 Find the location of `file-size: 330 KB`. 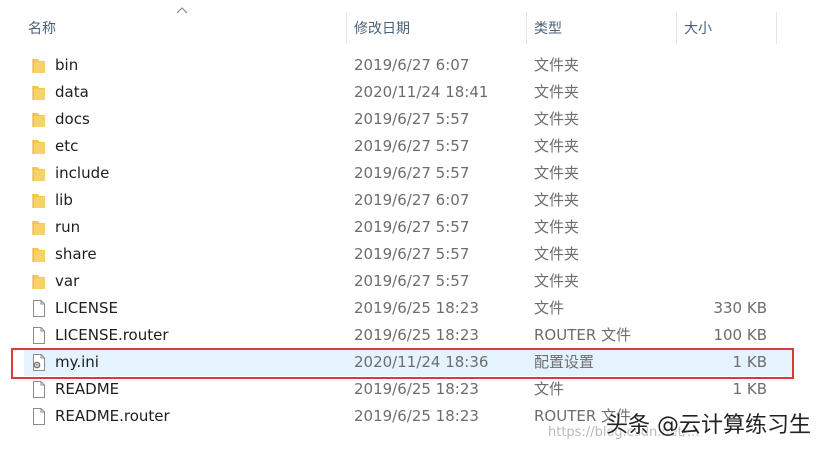

file-size: 330 KB is located at coordinates (740, 308).